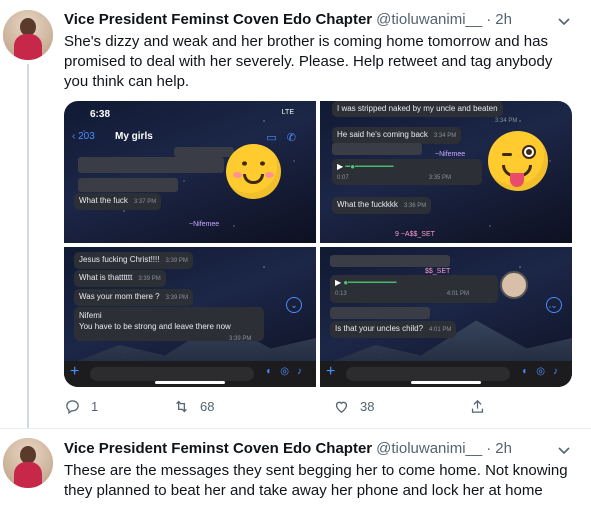 Image resolution: width=591 pixels, height=507 pixels. Describe the element at coordinates (81, 406) in the screenshot. I see `reply-button: 1` at that location.